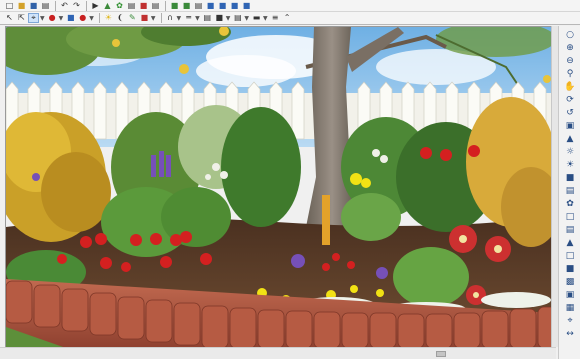 This screenshot has height=359, width=580. What do you see at coordinates (570, 34) in the screenshot?
I see `zoom-extents-icon: ○` at bounding box center [570, 34].